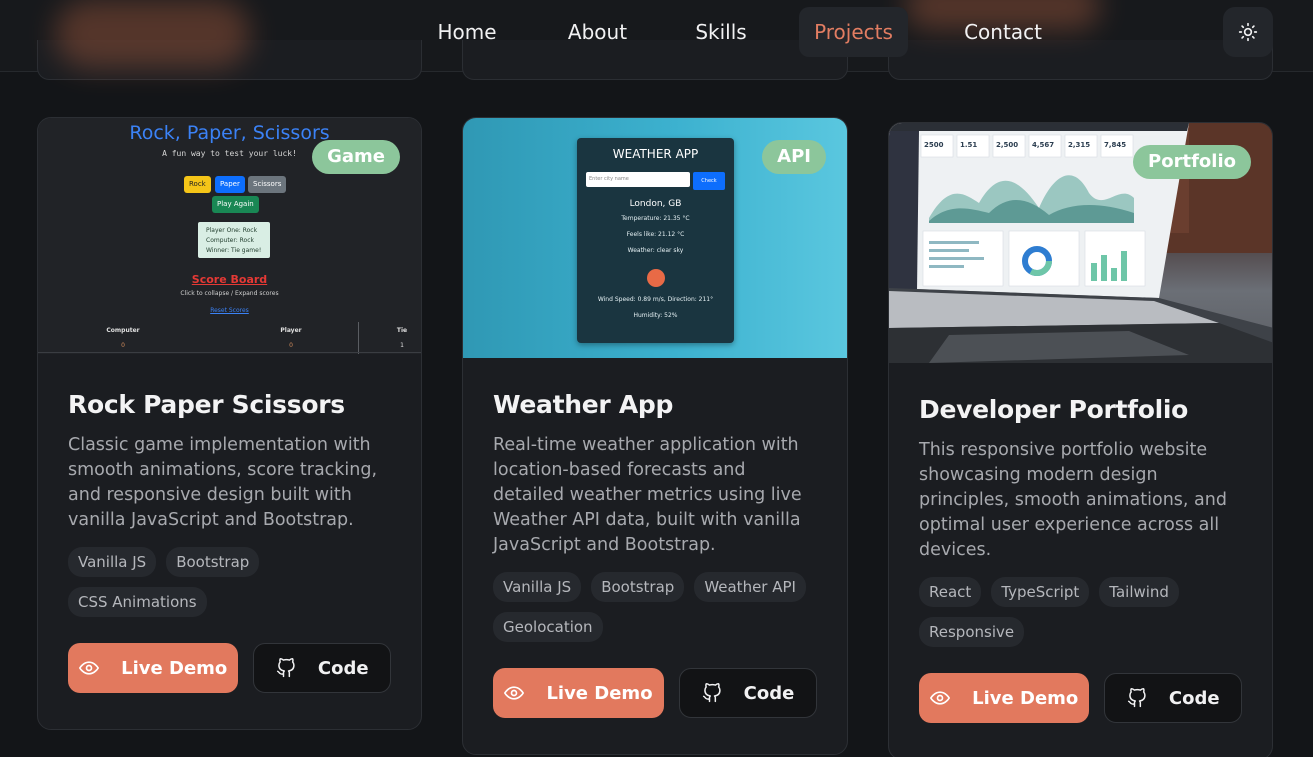 Image resolution: width=1313 pixels, height=757 pixels. What do you see at coordinates (230, 184) in the screenshot?
I see `preview-paper-button: Paper` at bounding box center [230, 184].